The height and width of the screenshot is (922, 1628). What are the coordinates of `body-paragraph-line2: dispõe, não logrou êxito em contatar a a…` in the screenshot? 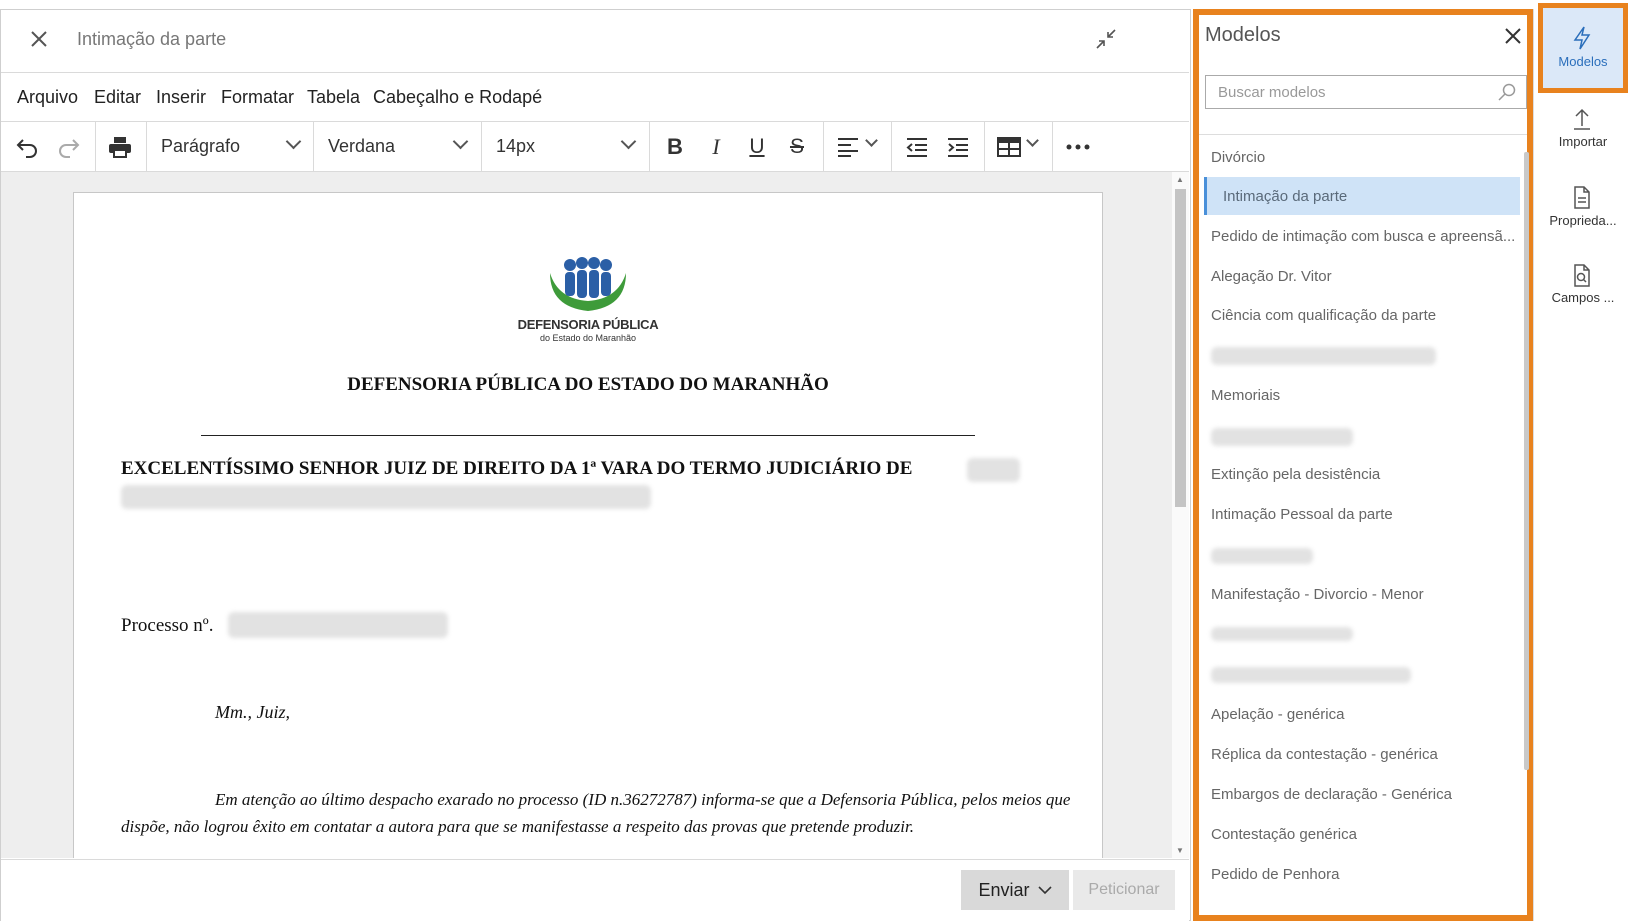 It's located at (517, 826).